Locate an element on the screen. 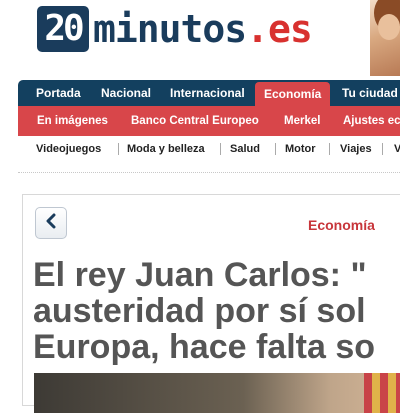 This screenshot has width=400, height=413. nav-item-nacional: Nacional is located at coordinates (126, 93).